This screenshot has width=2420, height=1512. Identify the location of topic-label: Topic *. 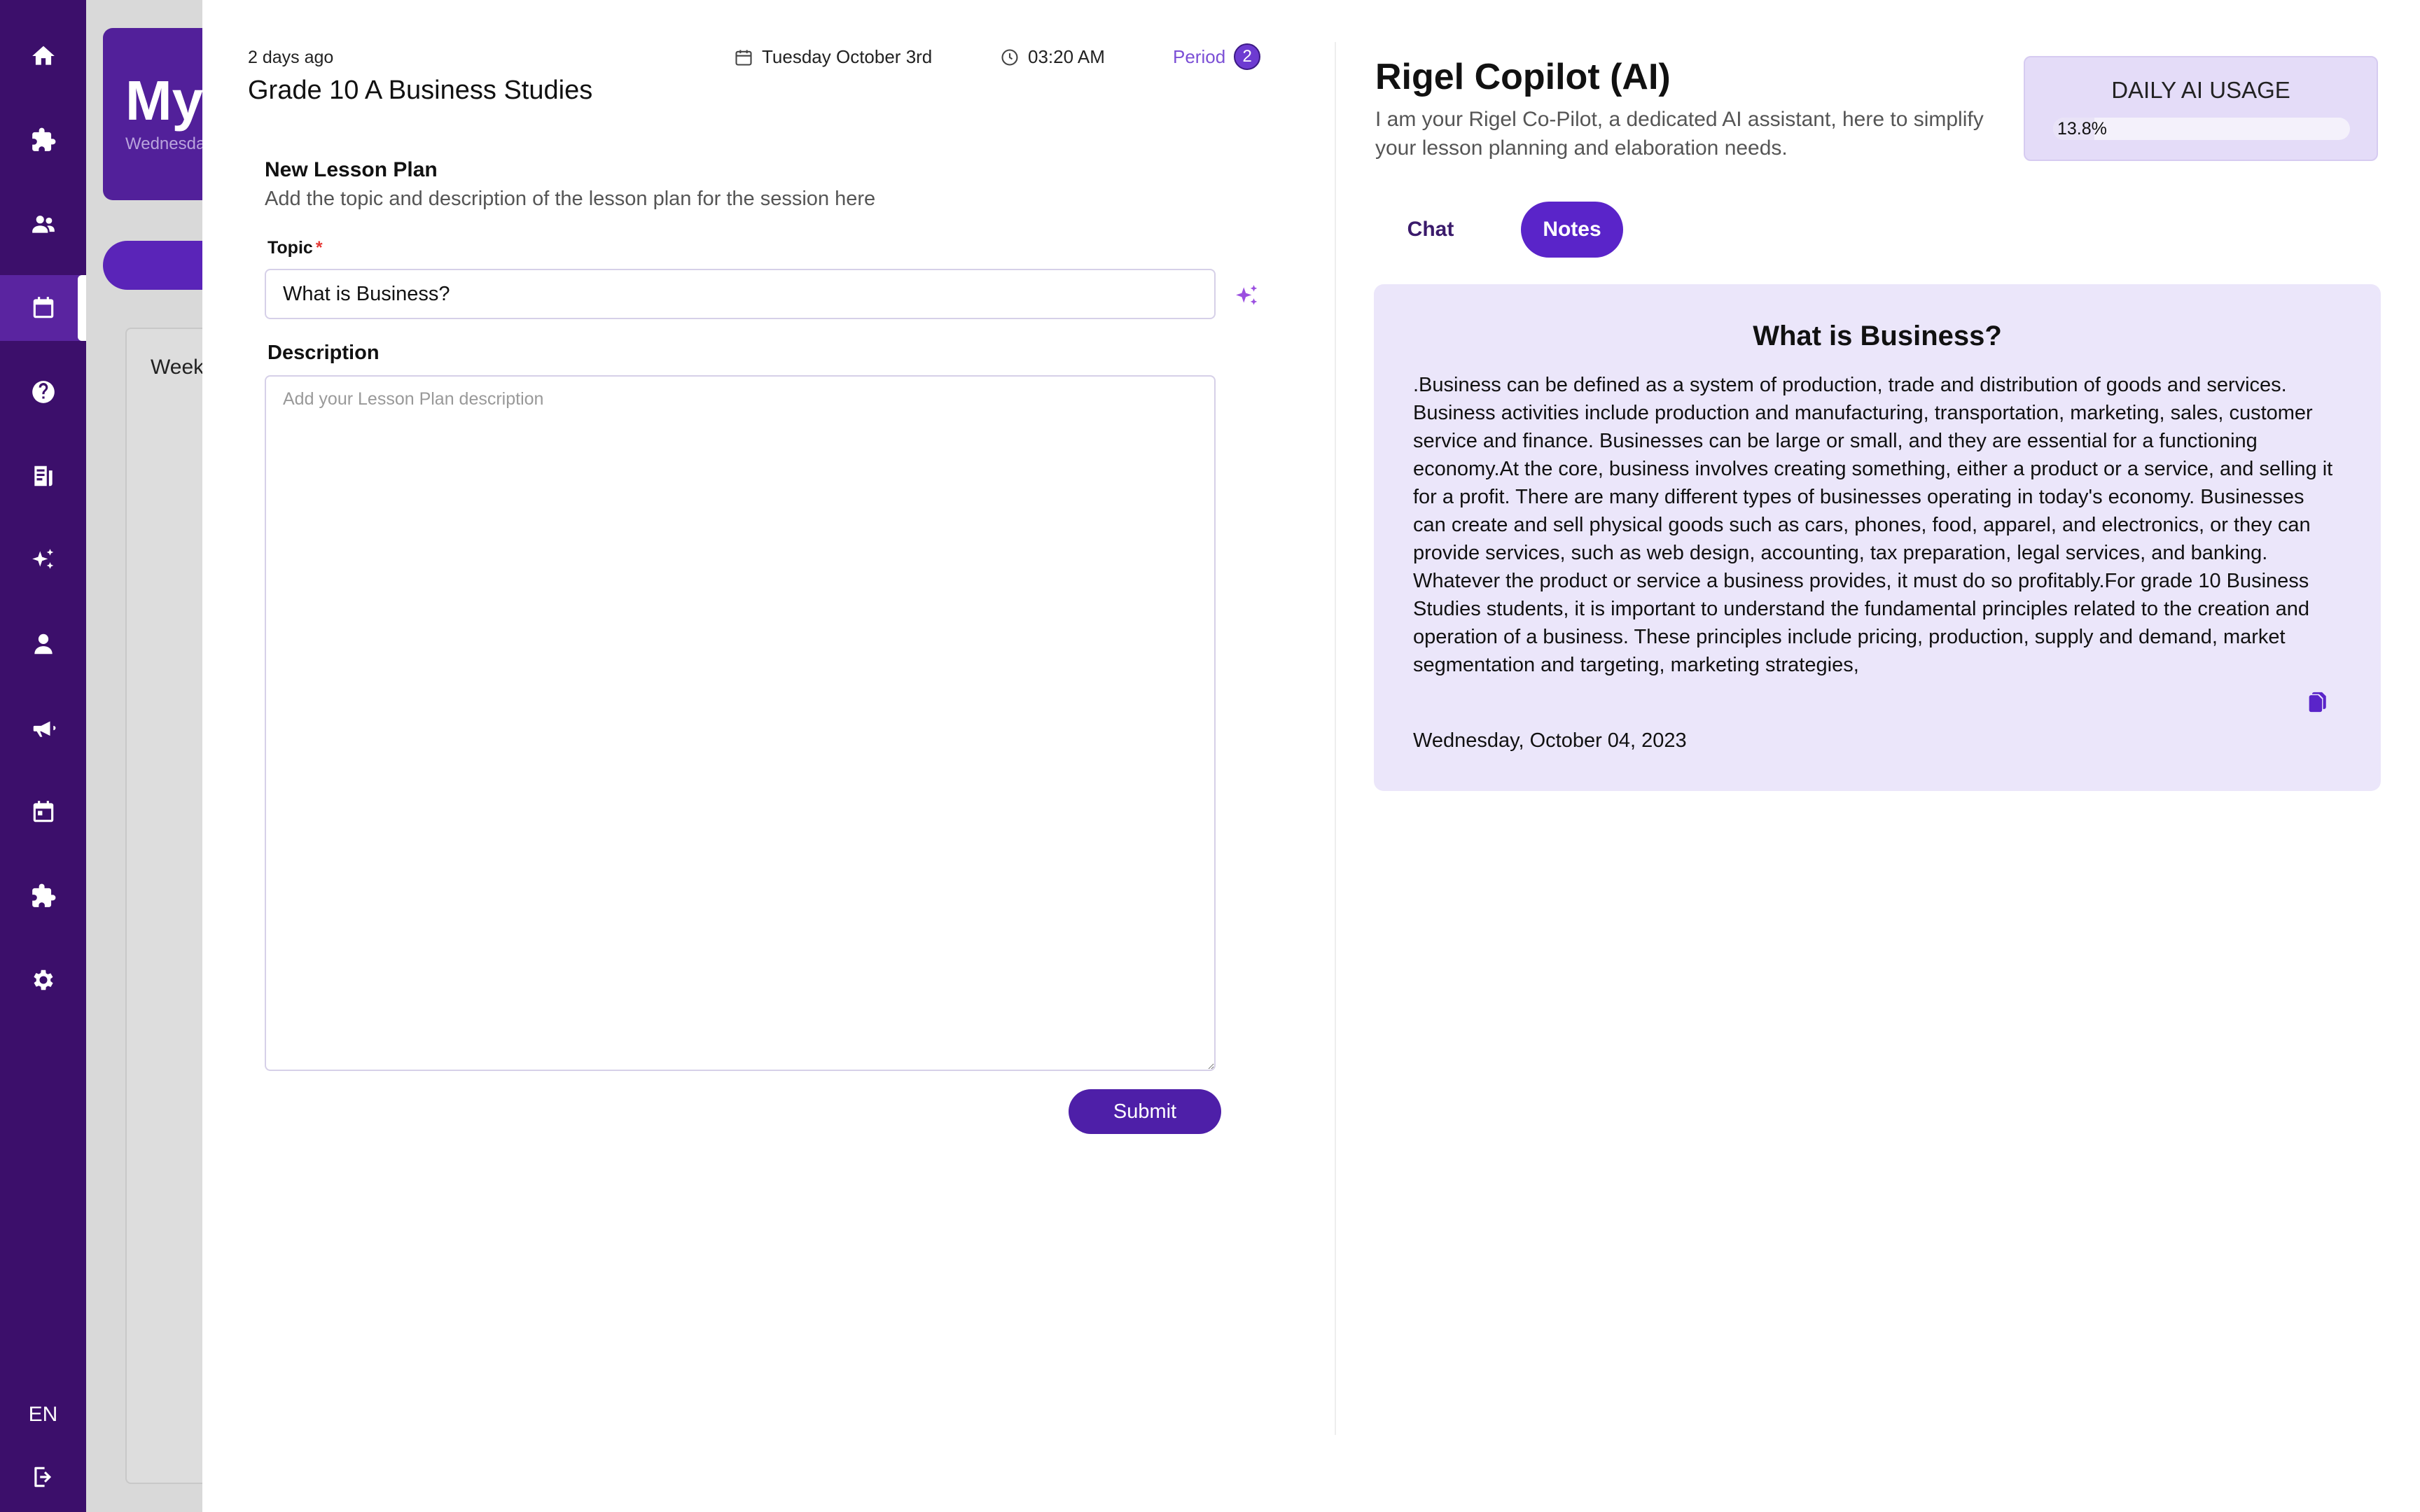
(295, 248).